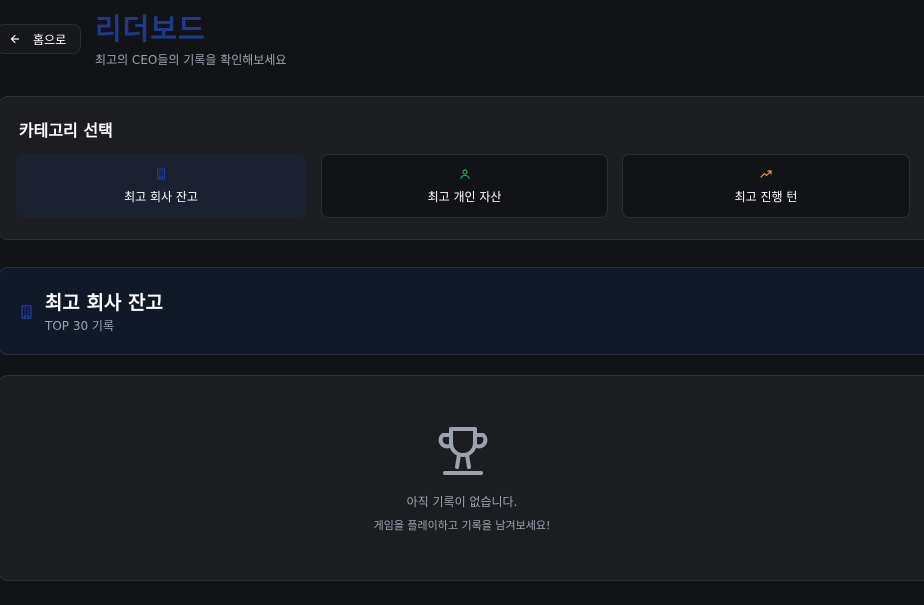 Image resolution: width=924 pixels, height=605 pixels. I want to click on empty-message: 아직 기록이 없습니다., so click(462, 502).